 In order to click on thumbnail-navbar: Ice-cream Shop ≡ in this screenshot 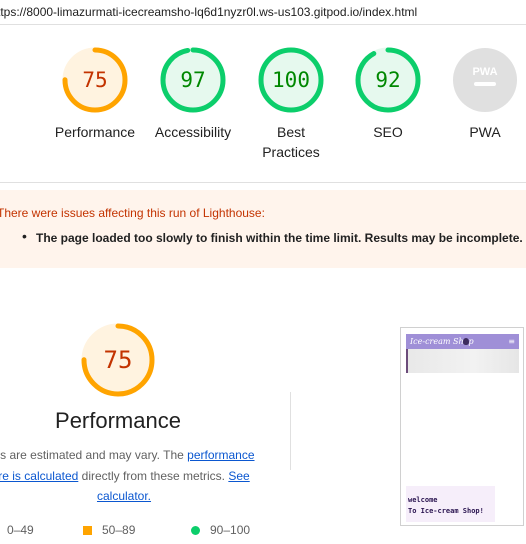, I will do `click(462, 341)`.